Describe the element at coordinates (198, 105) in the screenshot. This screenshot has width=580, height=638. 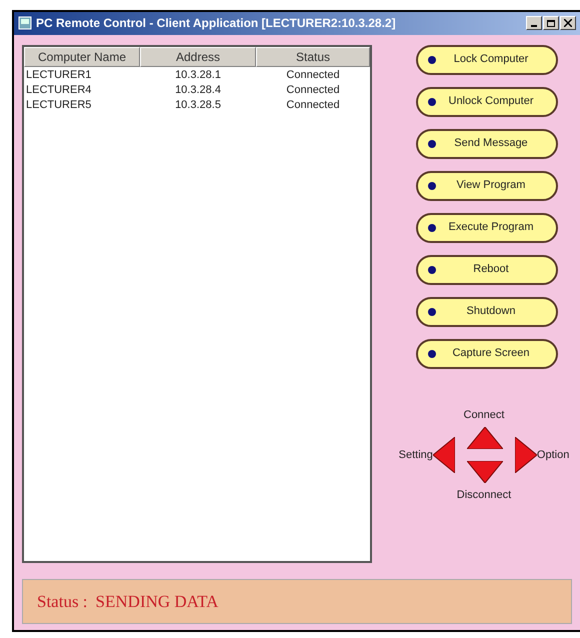
I see `table-cell-text: 10.3.28.5` at that location.